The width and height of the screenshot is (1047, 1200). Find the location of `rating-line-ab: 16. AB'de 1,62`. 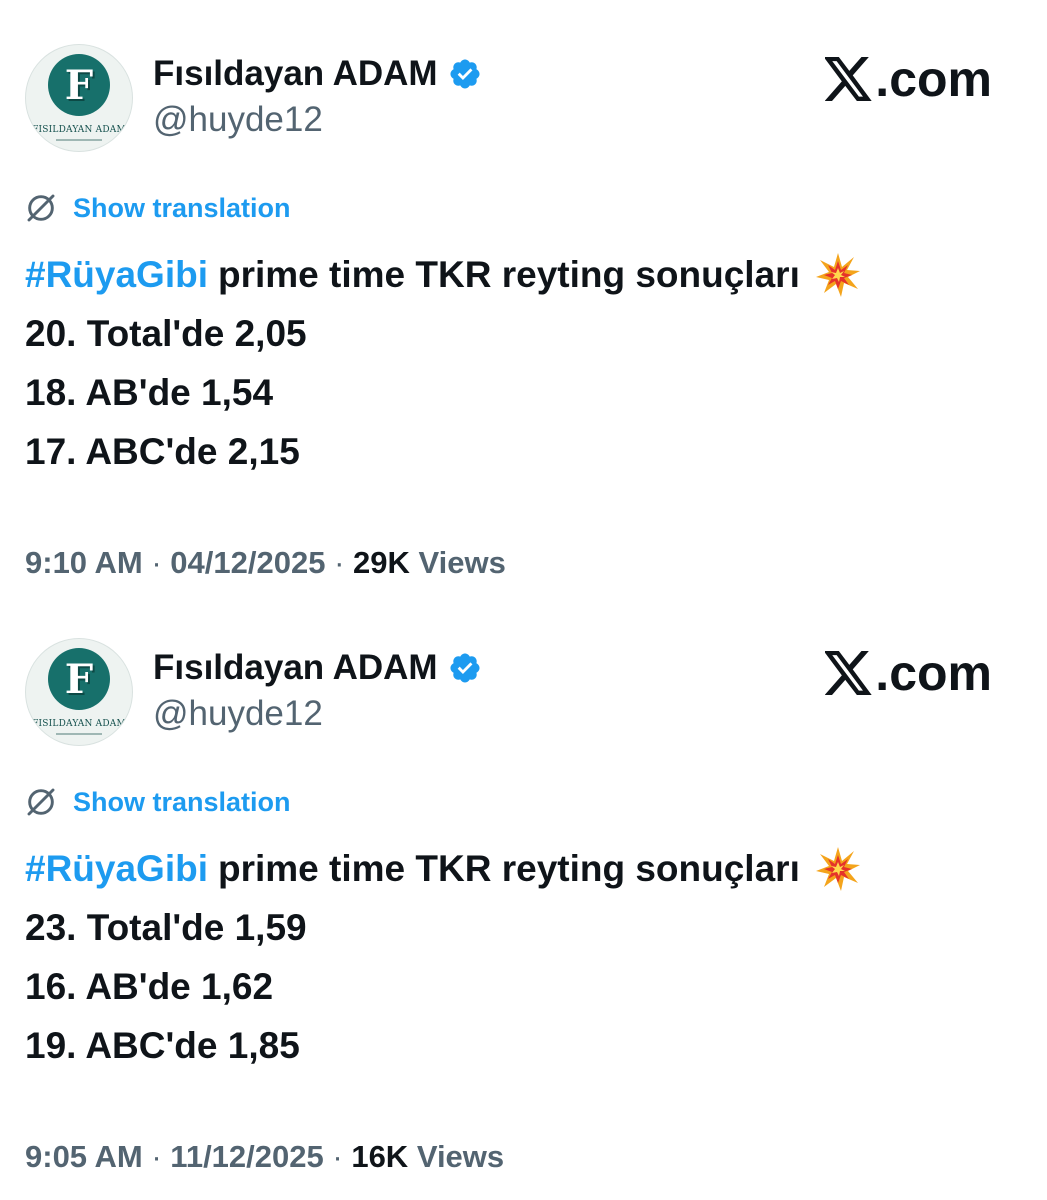

rating-line-ab: 16. AB'de 1,62 is located at coordinates (149, 986).